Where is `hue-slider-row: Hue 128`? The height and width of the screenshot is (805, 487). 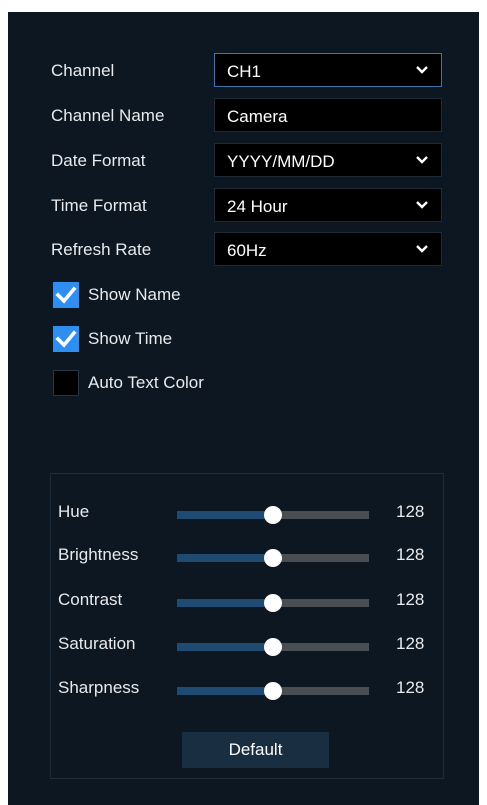
hue-slider-row: Hue 128 is located at coordinates (248, 513).